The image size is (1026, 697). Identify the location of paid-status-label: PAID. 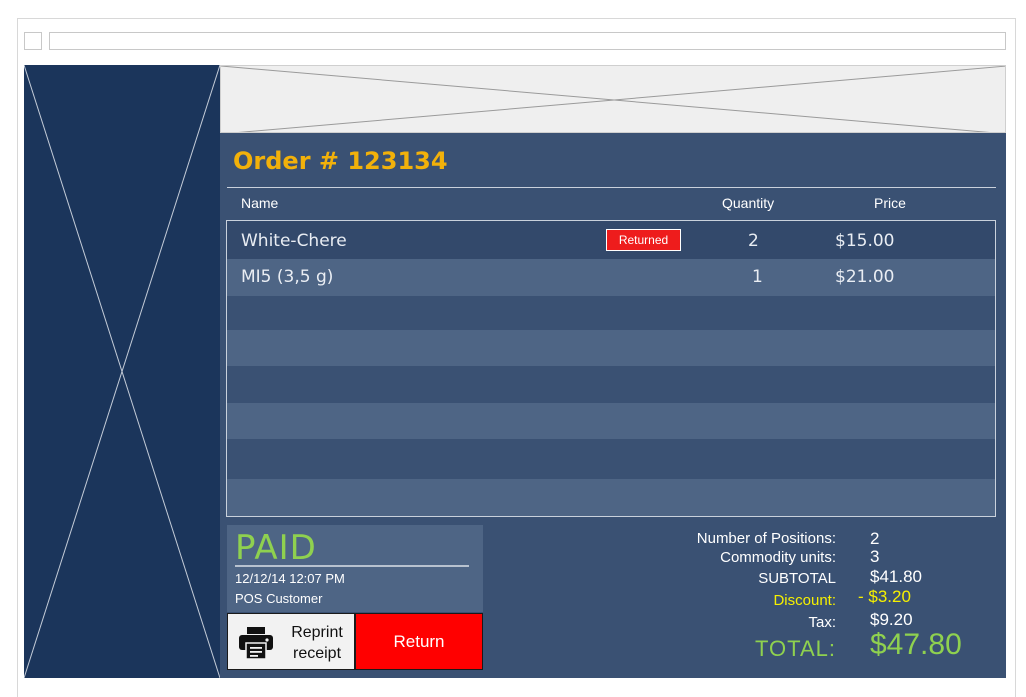
(276, 548).